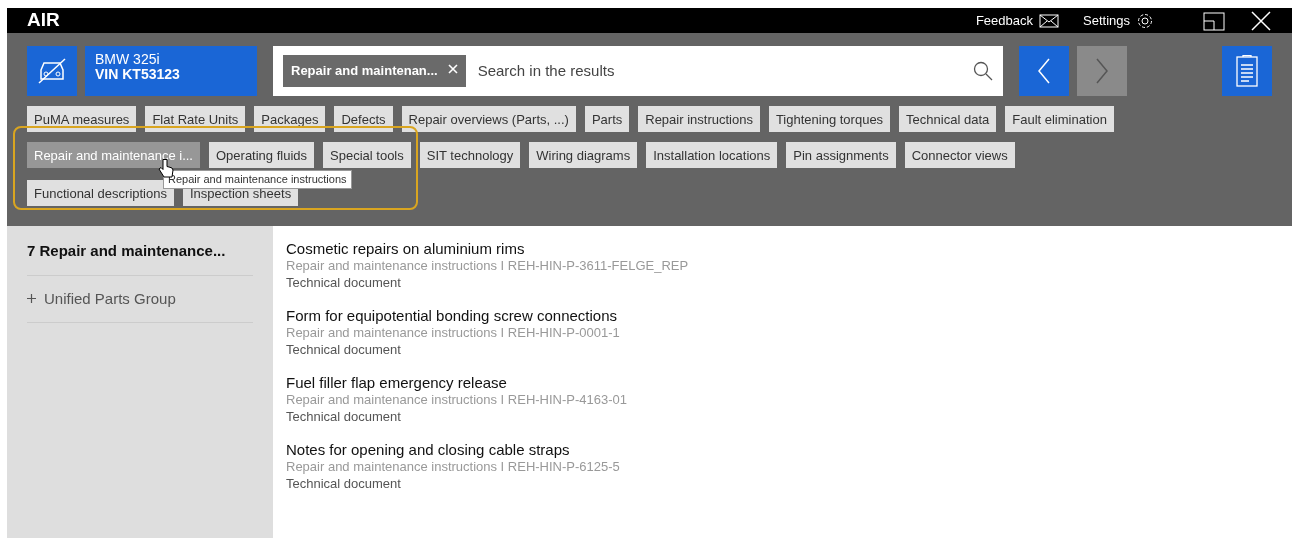 The image size is (1292, 538). What do you see at coordinates (487, 382) in the screenshot?
I see `result-title: Fuel filler flap emergency release` at bounding box center [487, 382].